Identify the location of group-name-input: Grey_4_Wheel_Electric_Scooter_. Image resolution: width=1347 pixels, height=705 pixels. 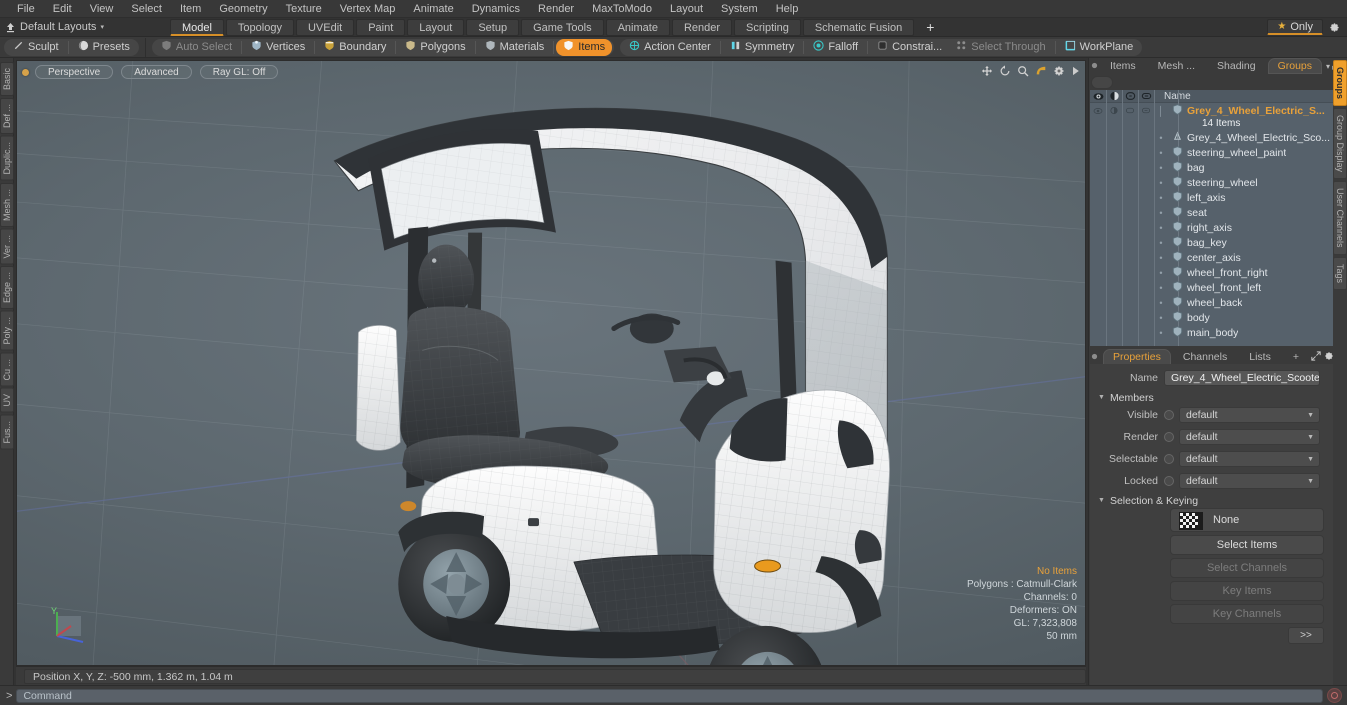
(1242, 378).